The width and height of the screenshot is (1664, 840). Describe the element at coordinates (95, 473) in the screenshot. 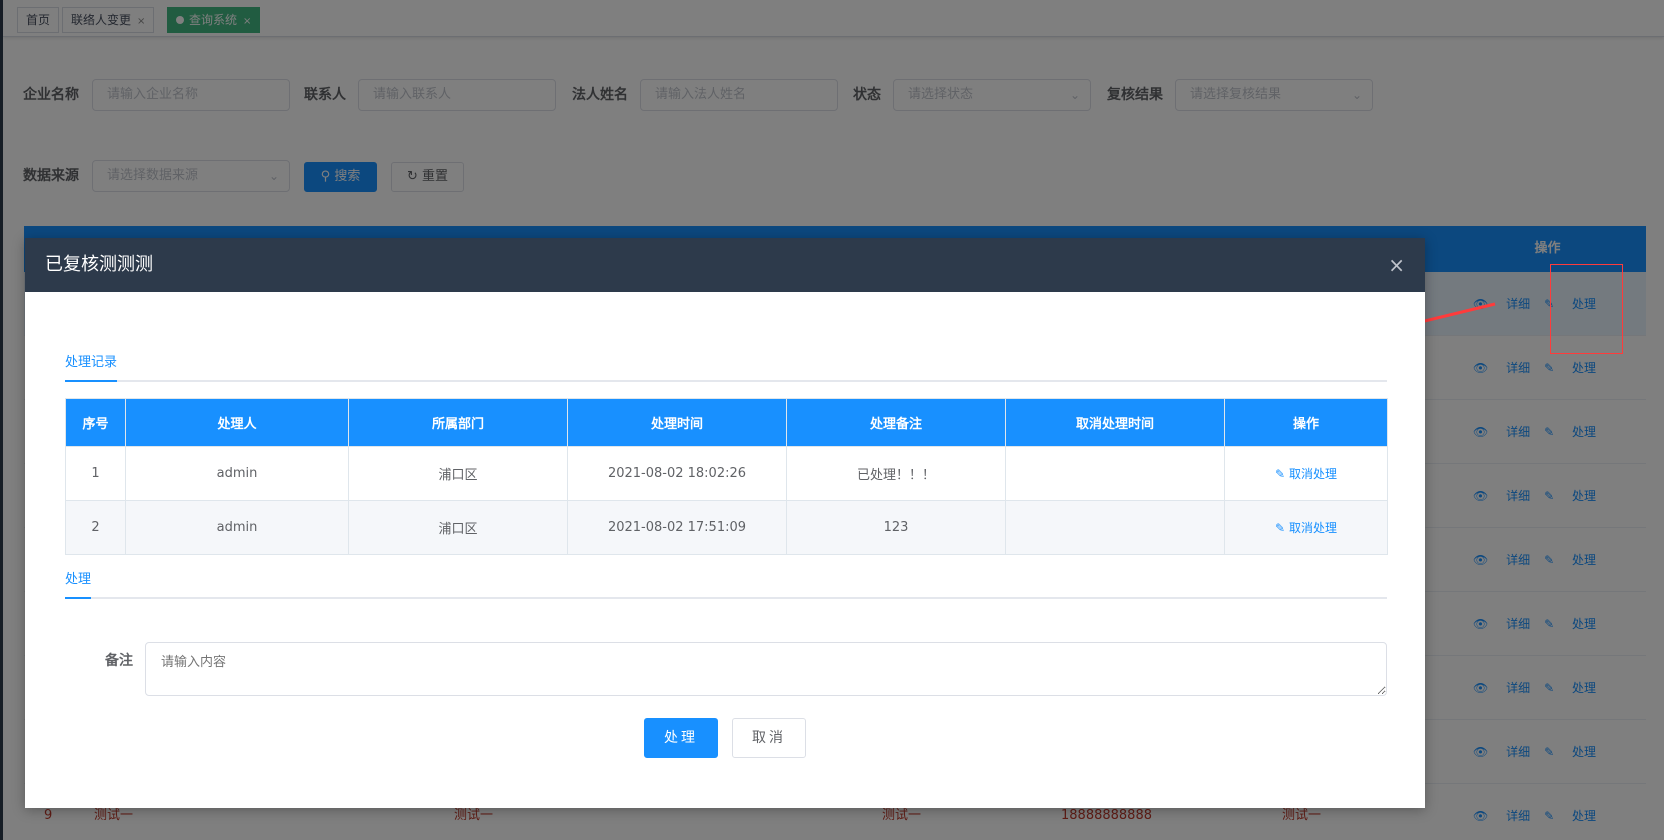

I see `cell-index: 1` at that location.